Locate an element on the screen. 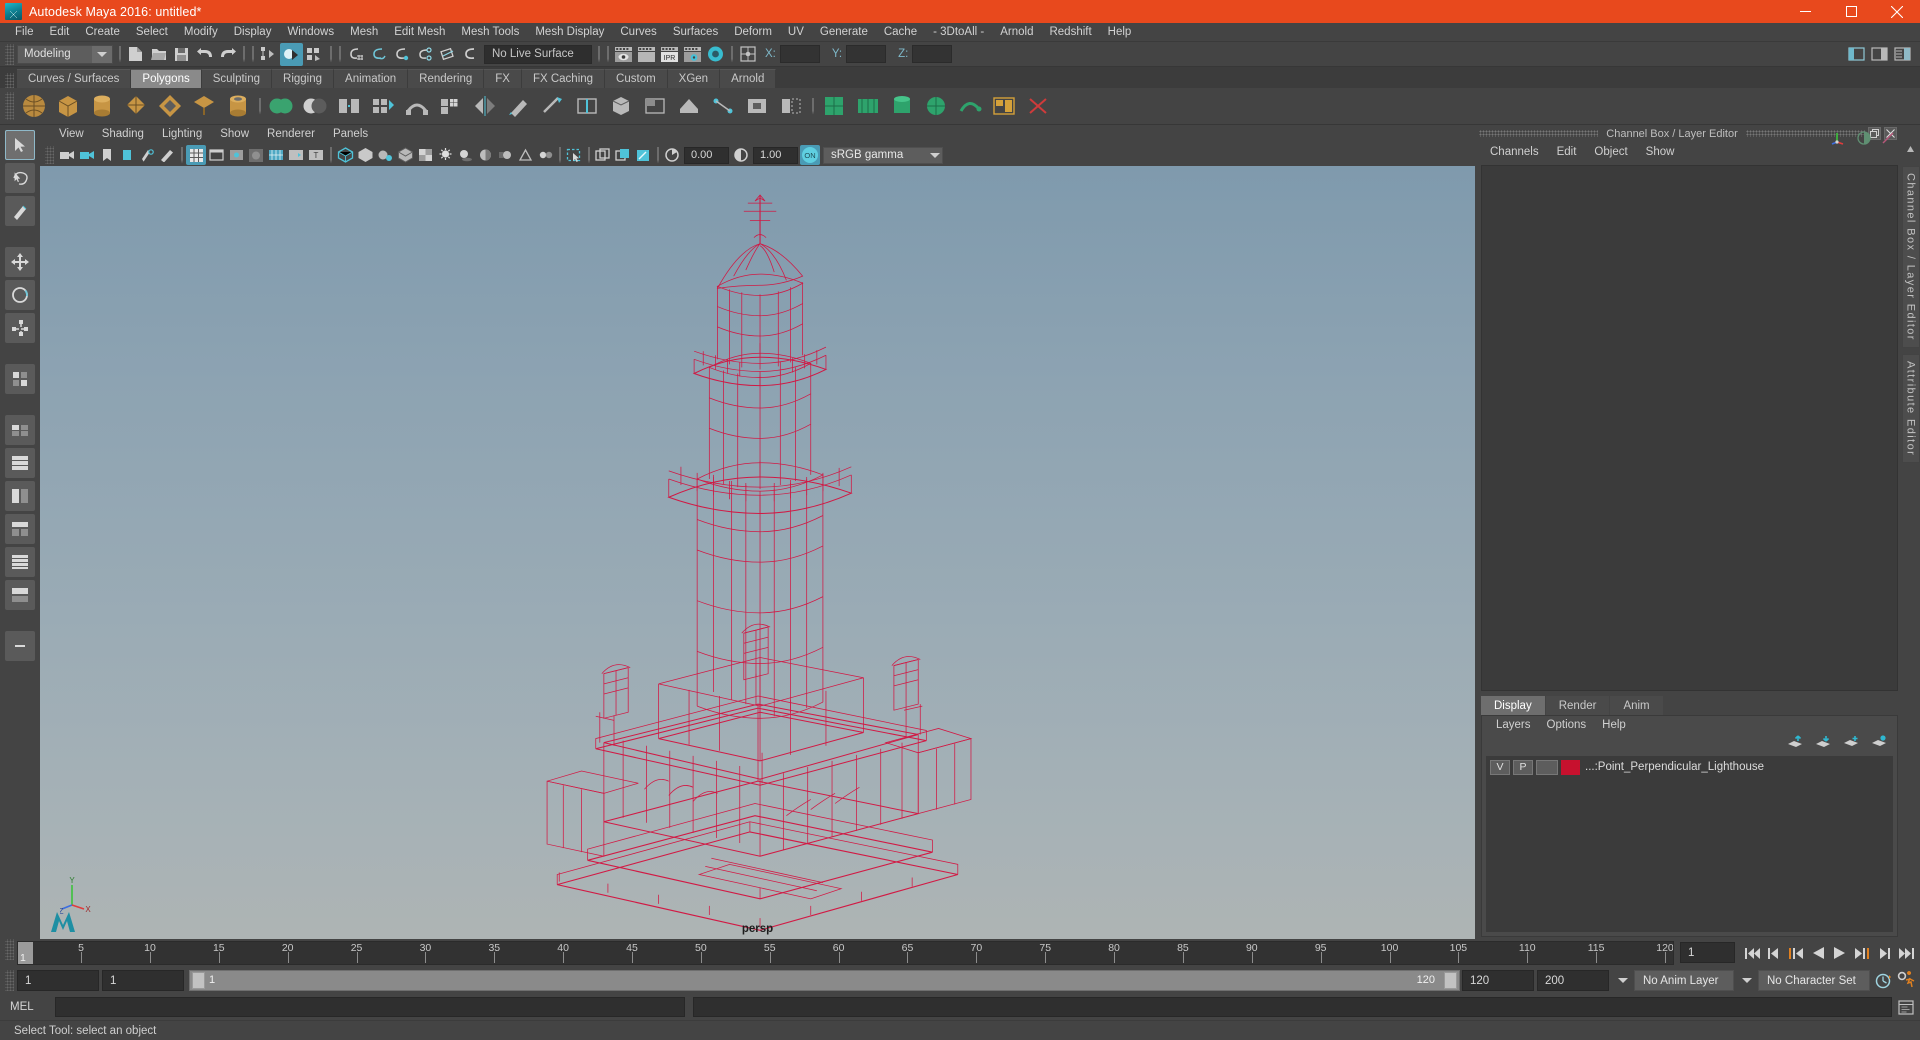 This screenshot has height=1040, width=1920. channelbox-menu-edit: Edit is located at coordinates (1567, 152).